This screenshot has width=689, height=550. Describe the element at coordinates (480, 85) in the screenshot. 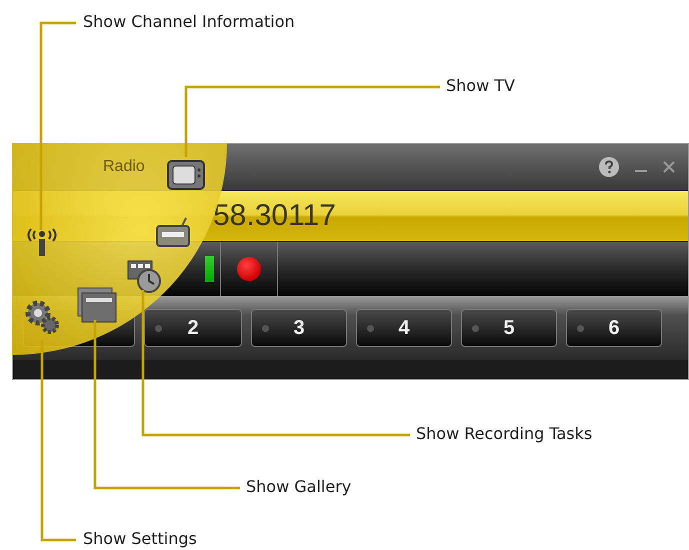

I see `callout-label: Show TV` at that location.